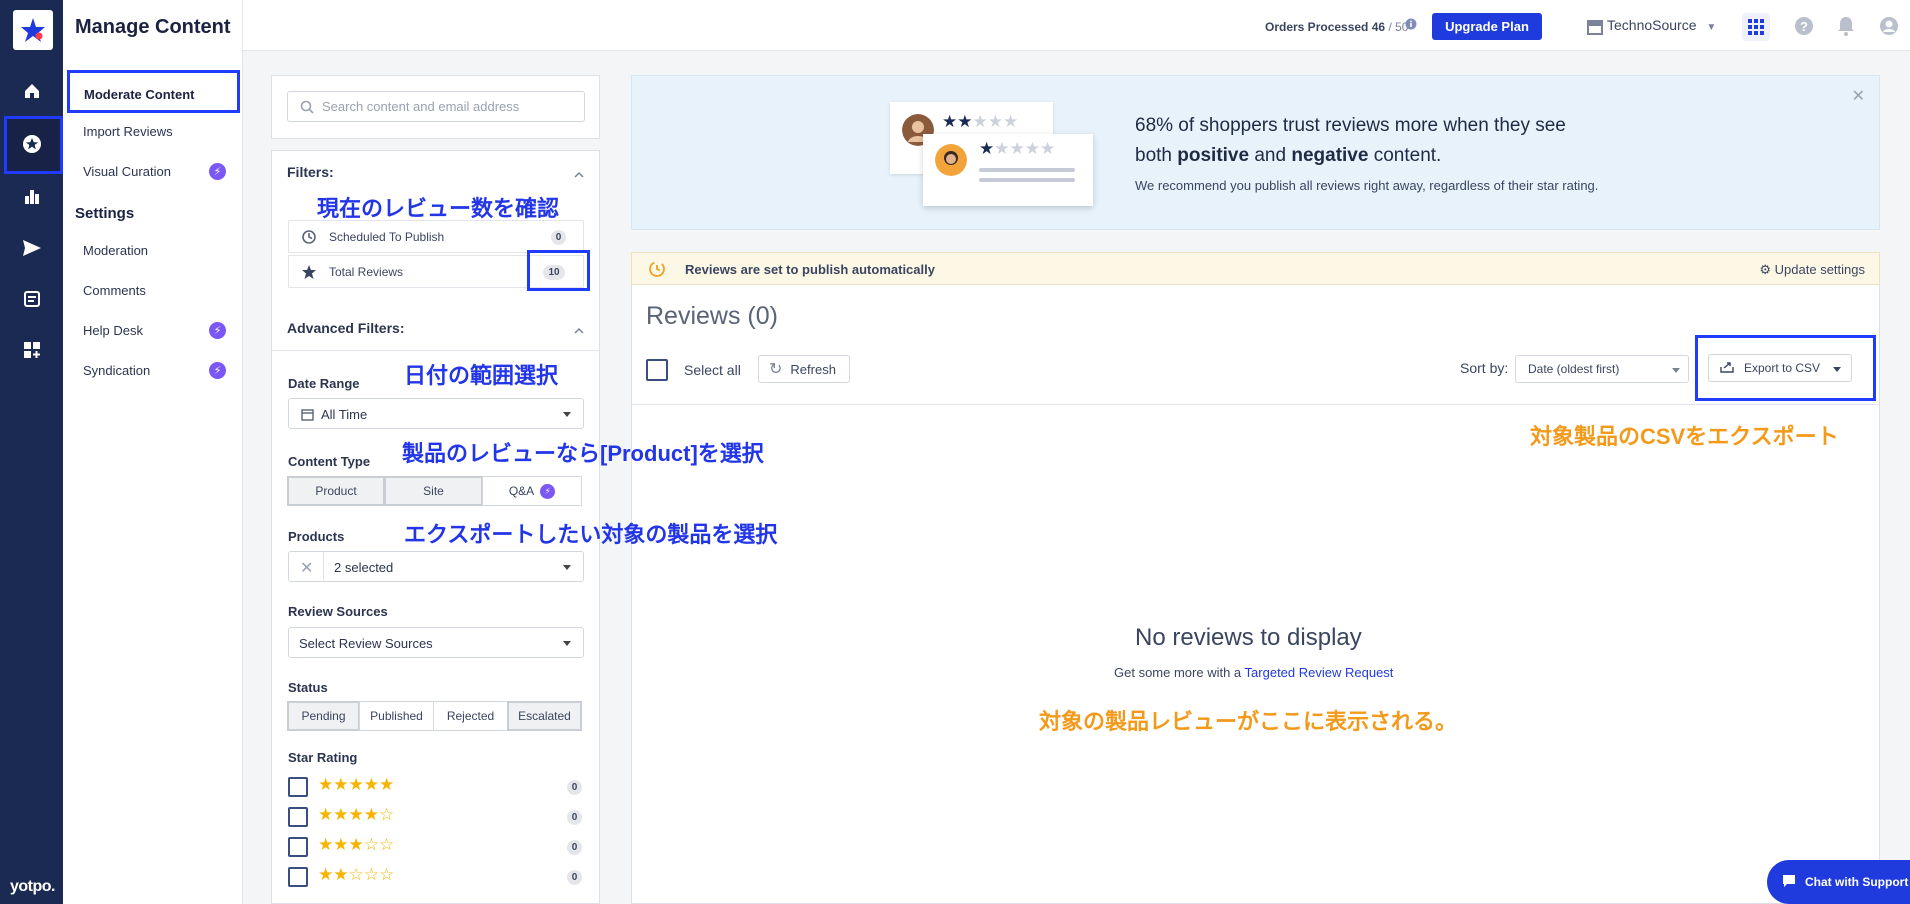 The height and width of the screenshot is (904, 1910). I want to click on stars-4-icon: ★★★★☆, so click(356, 814).